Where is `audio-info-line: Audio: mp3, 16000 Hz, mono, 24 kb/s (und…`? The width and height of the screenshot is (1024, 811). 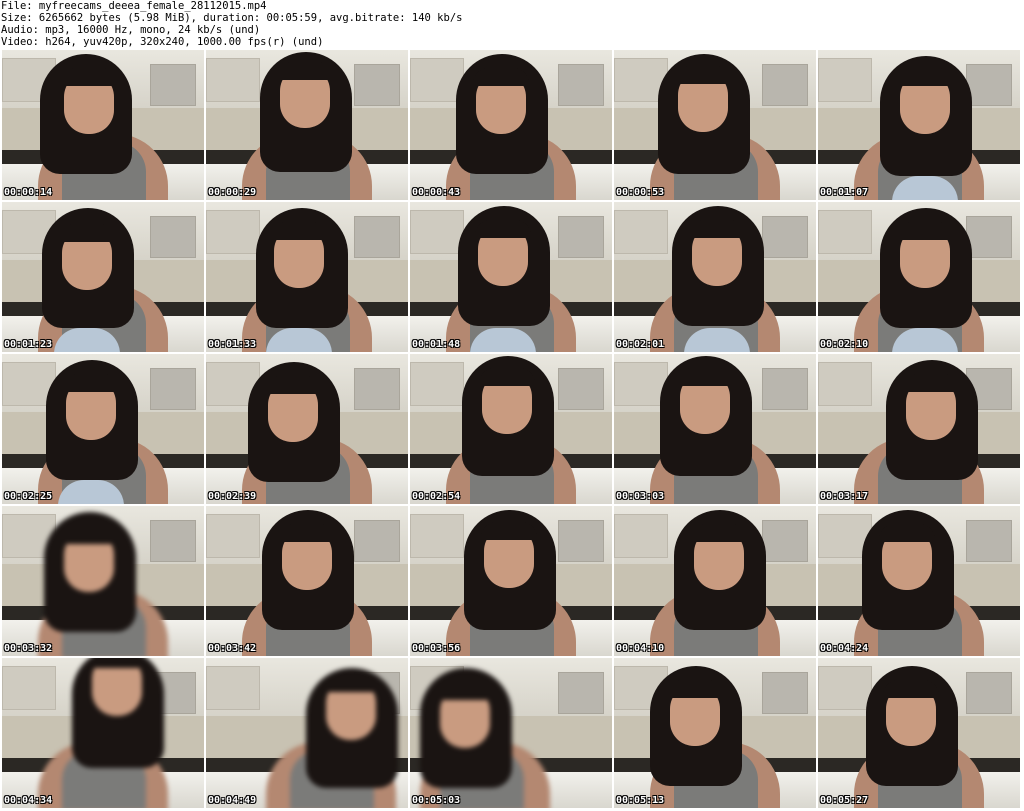 audio-info-line: Audio: mp3, 16000 Hz, mono, 24 kb/s (und… is located at coordinates (131, 30).